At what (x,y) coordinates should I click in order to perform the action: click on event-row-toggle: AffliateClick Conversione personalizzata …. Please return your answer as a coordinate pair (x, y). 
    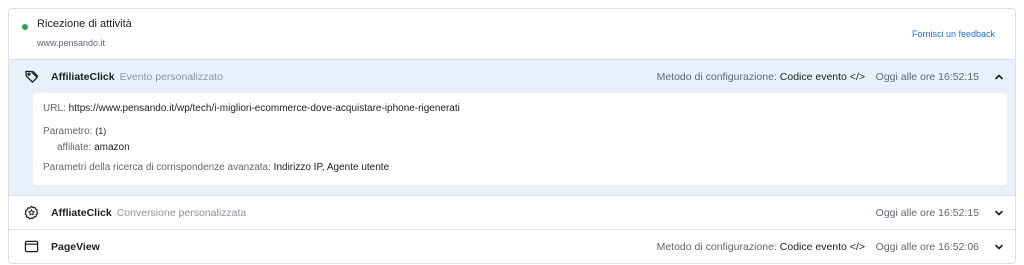
    Looking at the image, I should click on (512, 213).